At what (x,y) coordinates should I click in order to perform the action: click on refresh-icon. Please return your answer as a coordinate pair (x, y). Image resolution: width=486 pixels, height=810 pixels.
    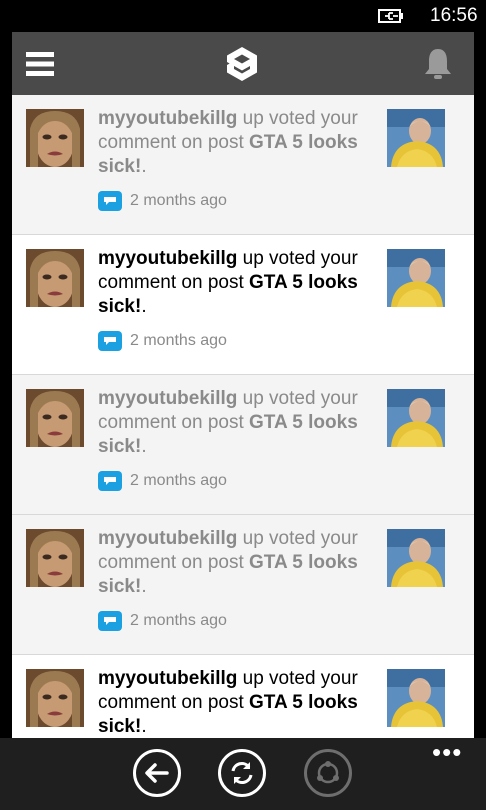
    Looking at the image, I should click on (242, 773).